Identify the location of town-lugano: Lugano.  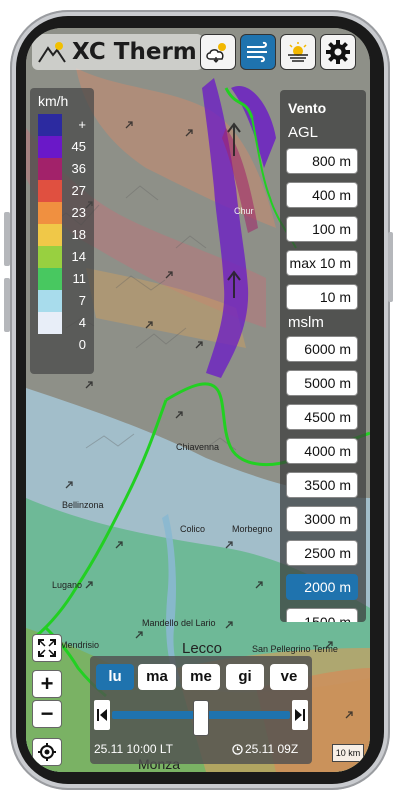
(67, 585).